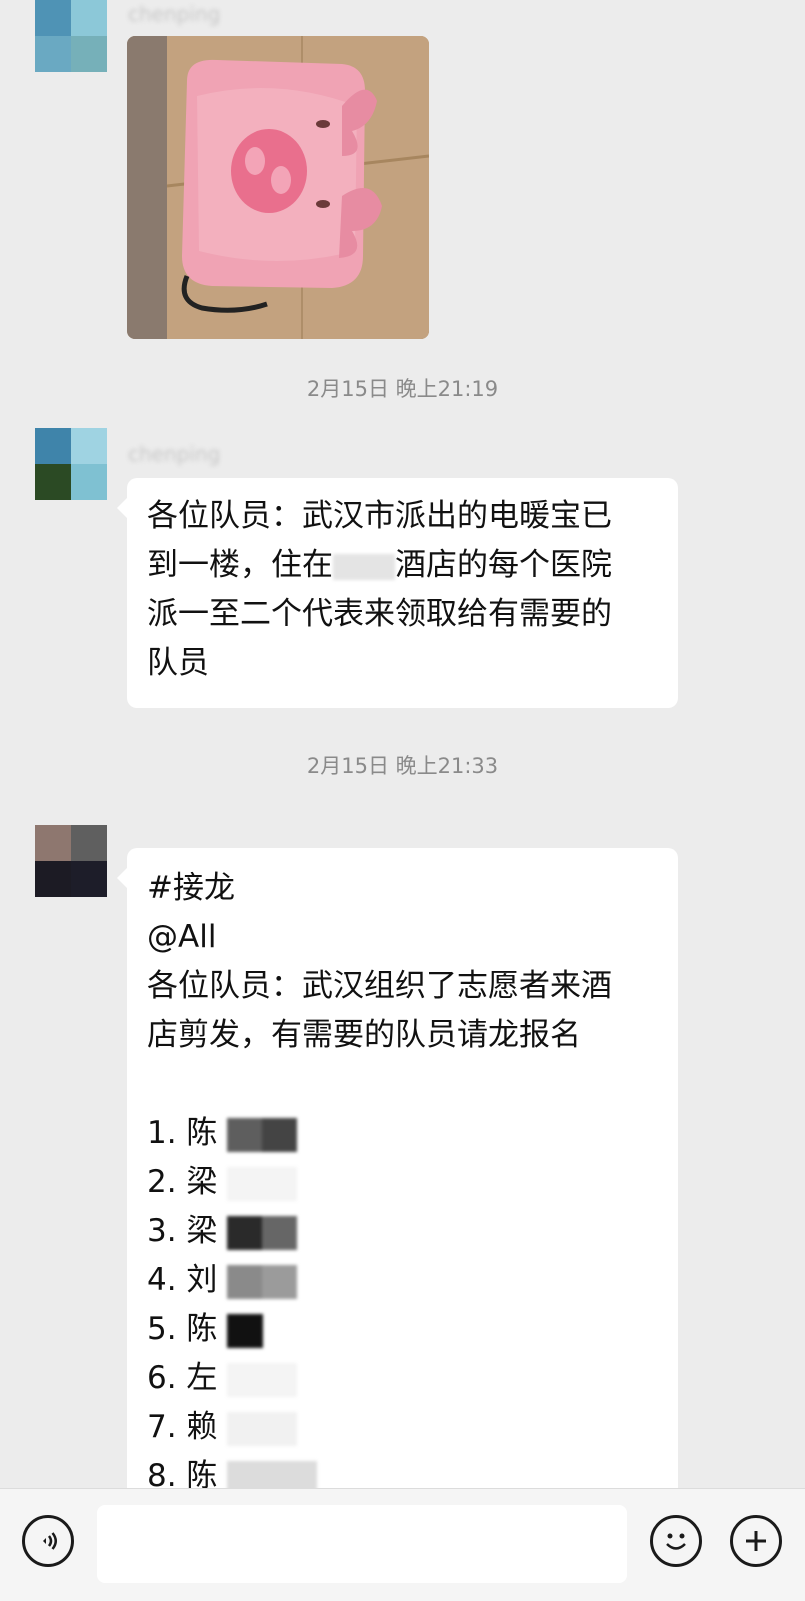 The width and height of the screenshot is (805, 1601). Describe the element at coordinates (402, 1378) in the screenshot. I see `list-item: 6. 左` at that location.